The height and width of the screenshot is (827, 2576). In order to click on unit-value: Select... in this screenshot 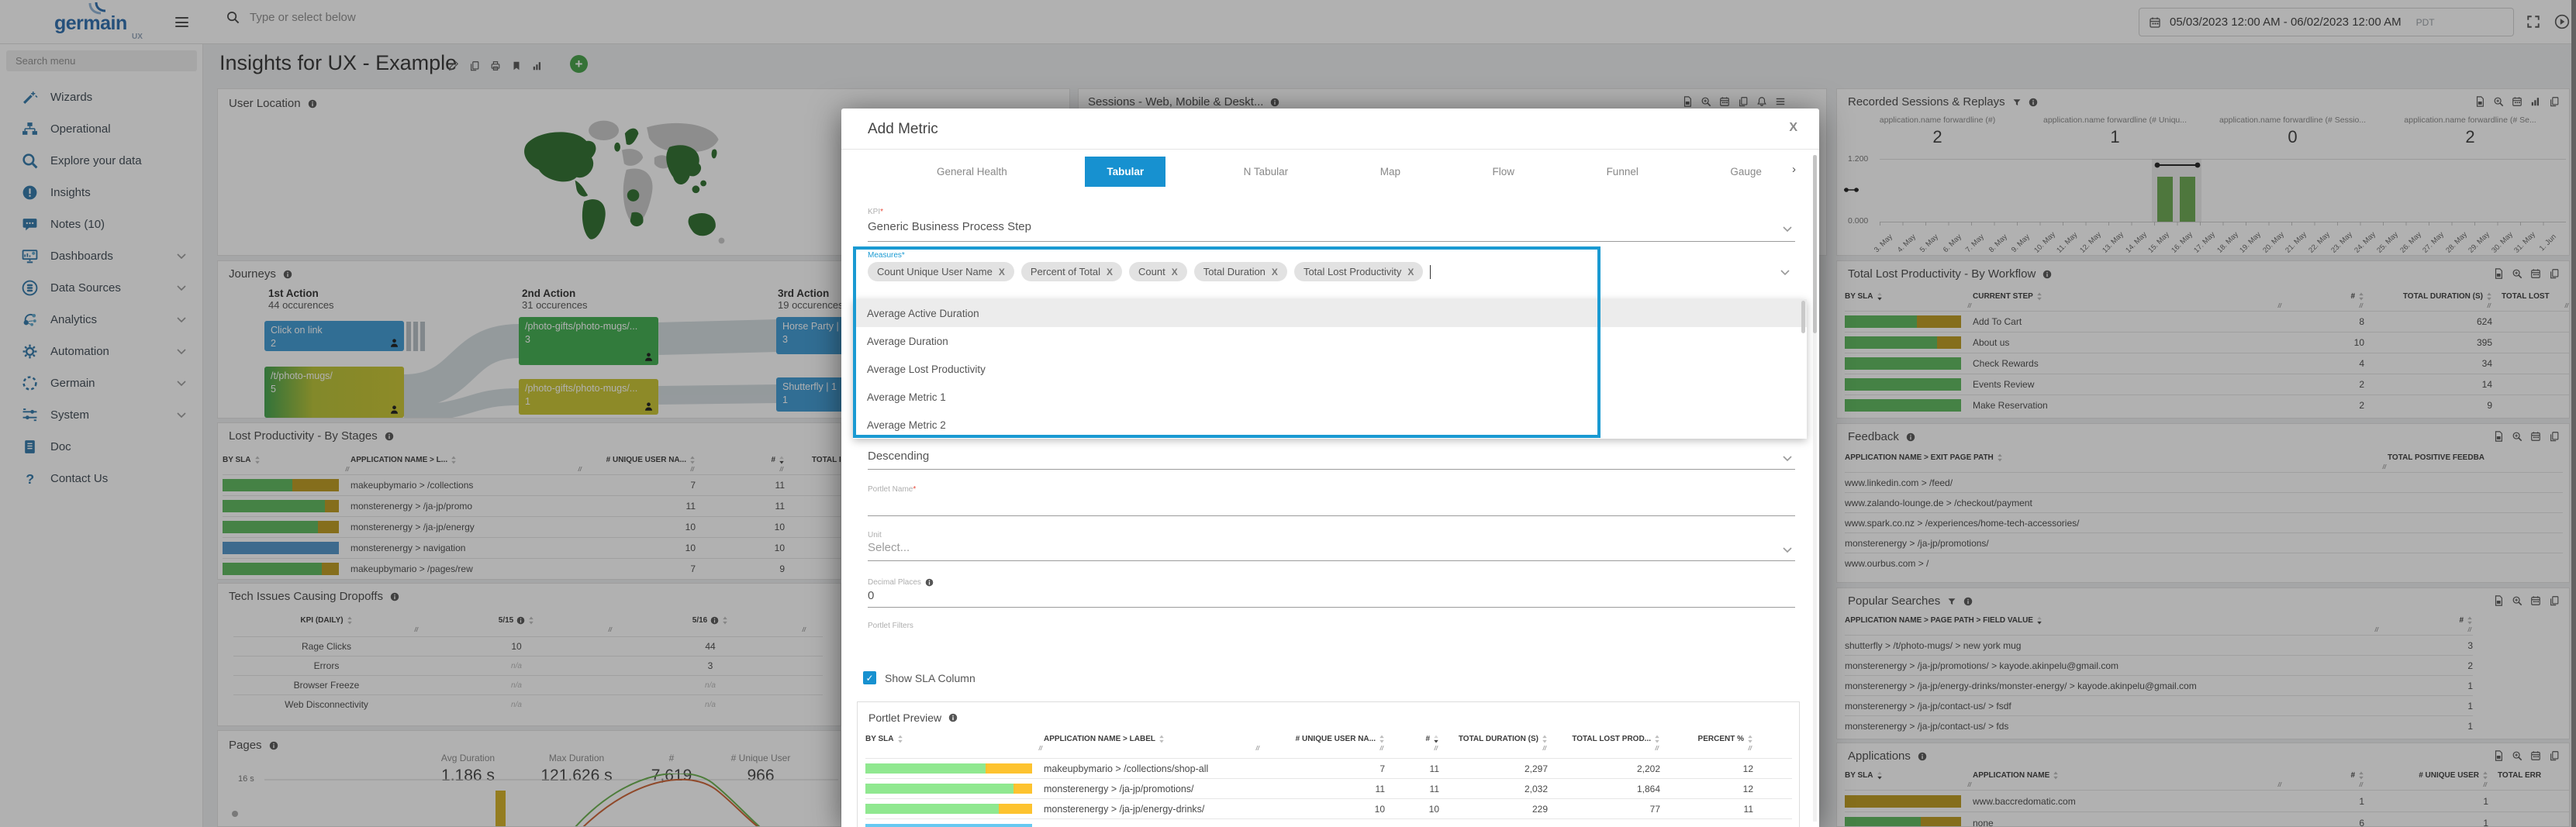, I will do `click(889, 547)`.